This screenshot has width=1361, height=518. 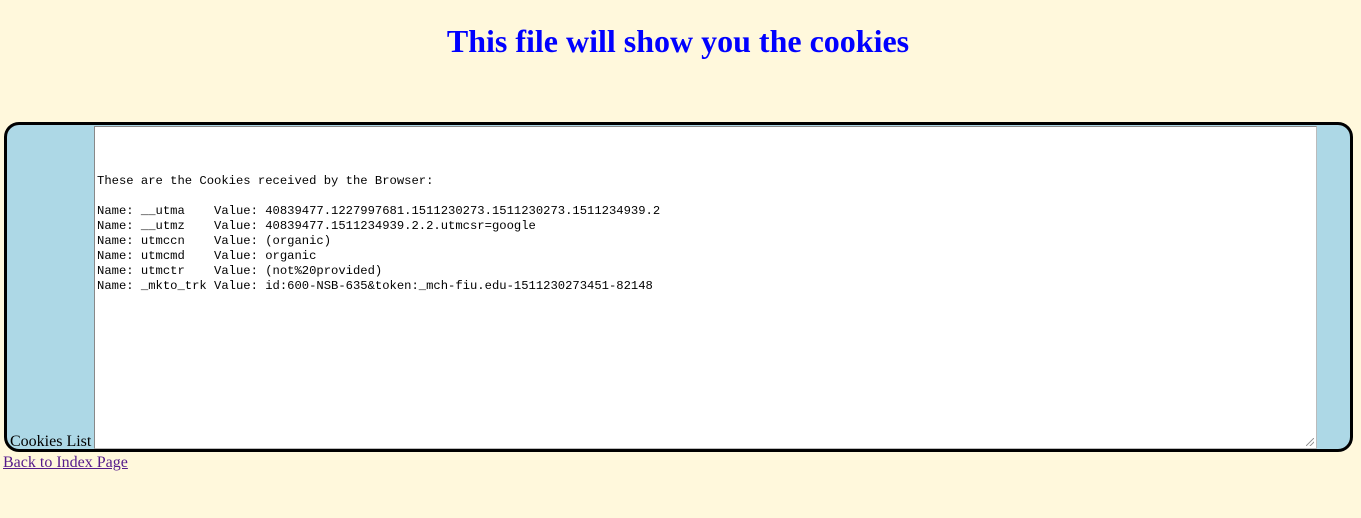 What do you see at coordinates (240, 271) in the screenshot?
I see `cookie-line: Name: utmctr Value: (not%20provided)` at bounding box center [240, 271].